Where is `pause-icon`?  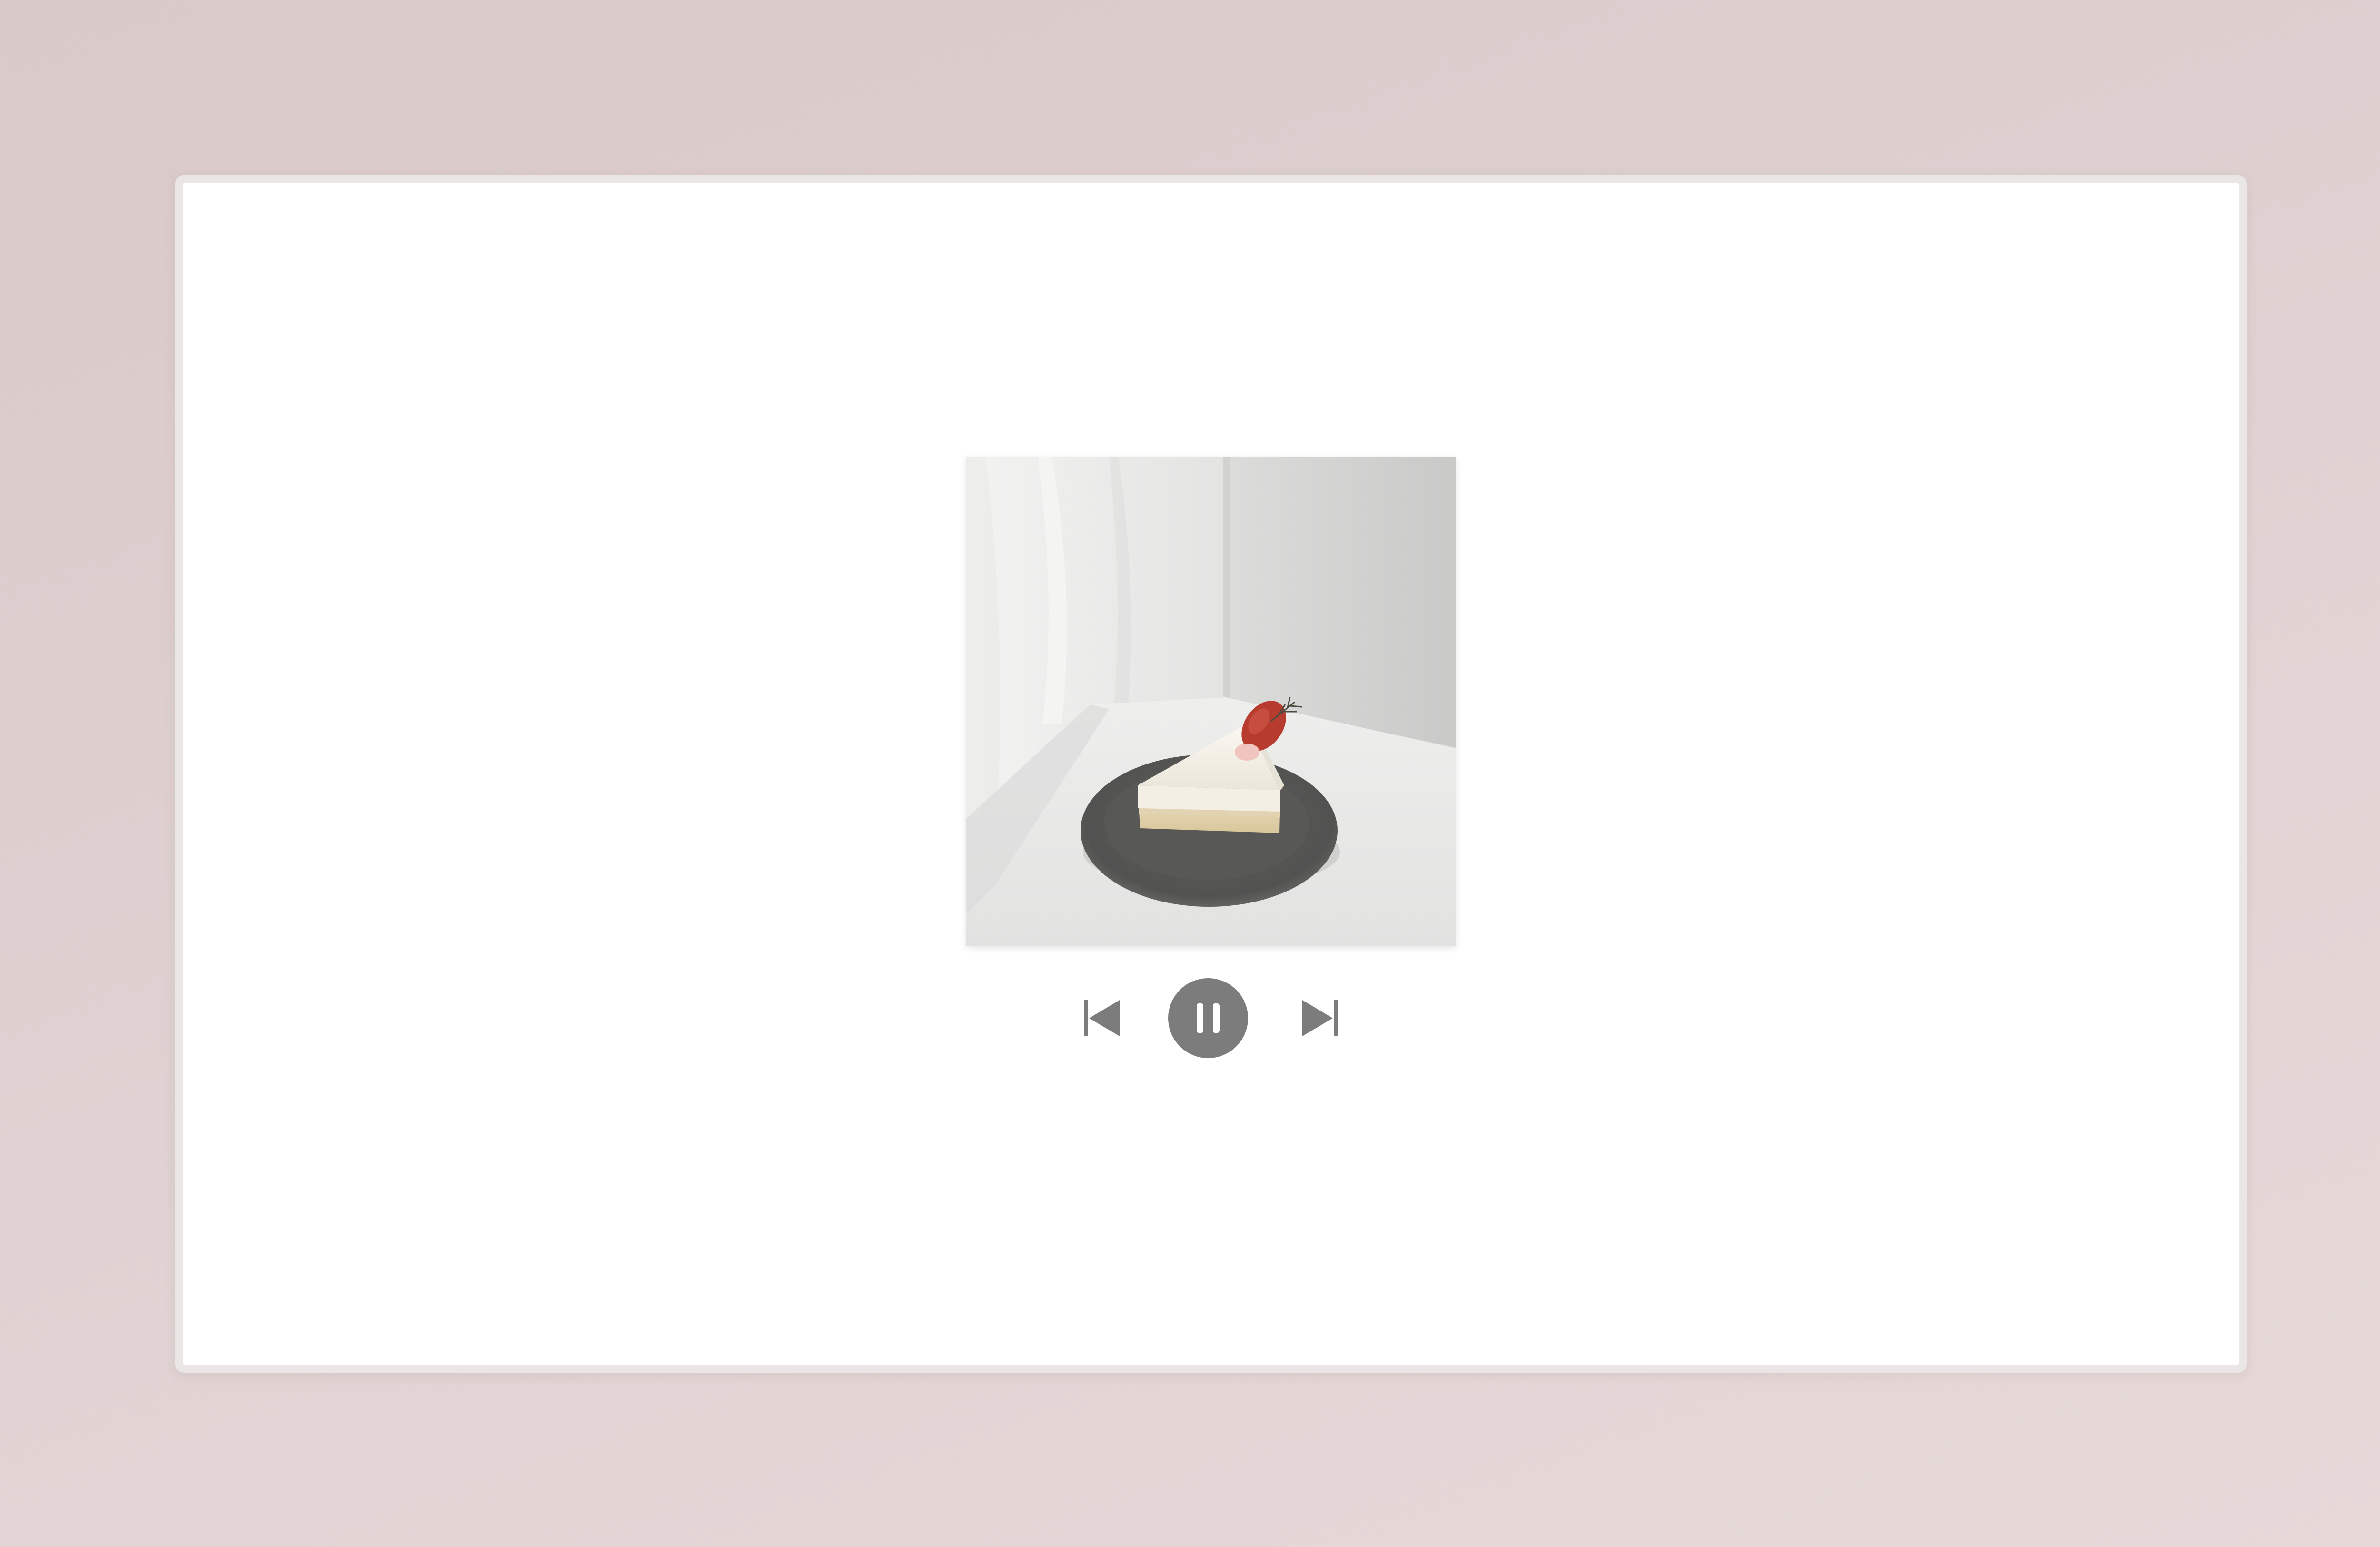
pause-icon is located at coordinates (1208, 1018).